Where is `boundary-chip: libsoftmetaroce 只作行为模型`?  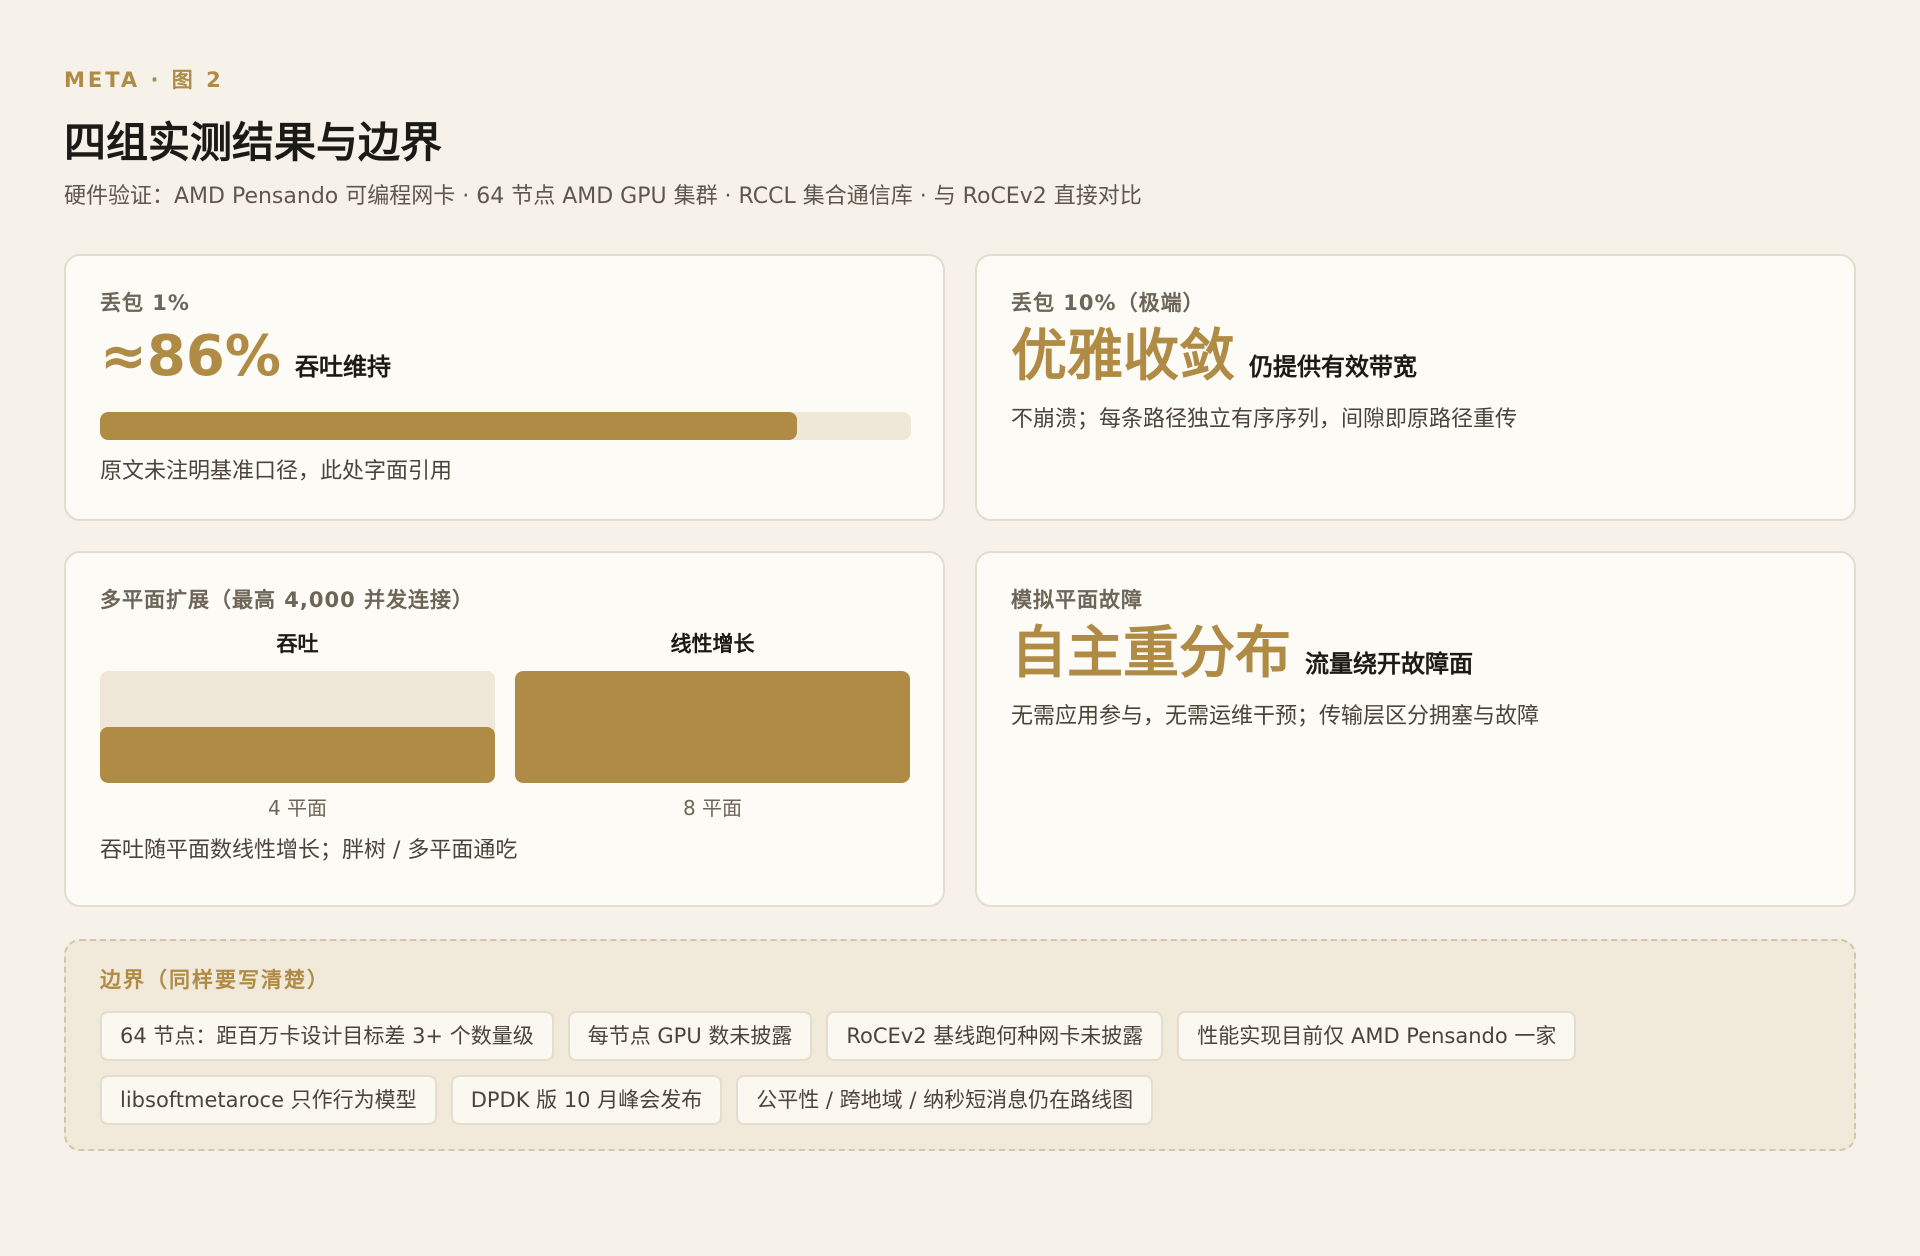 boundary-chip: libsoftmetaroce 只作行为模型 is located at coordinates (268, 1100).